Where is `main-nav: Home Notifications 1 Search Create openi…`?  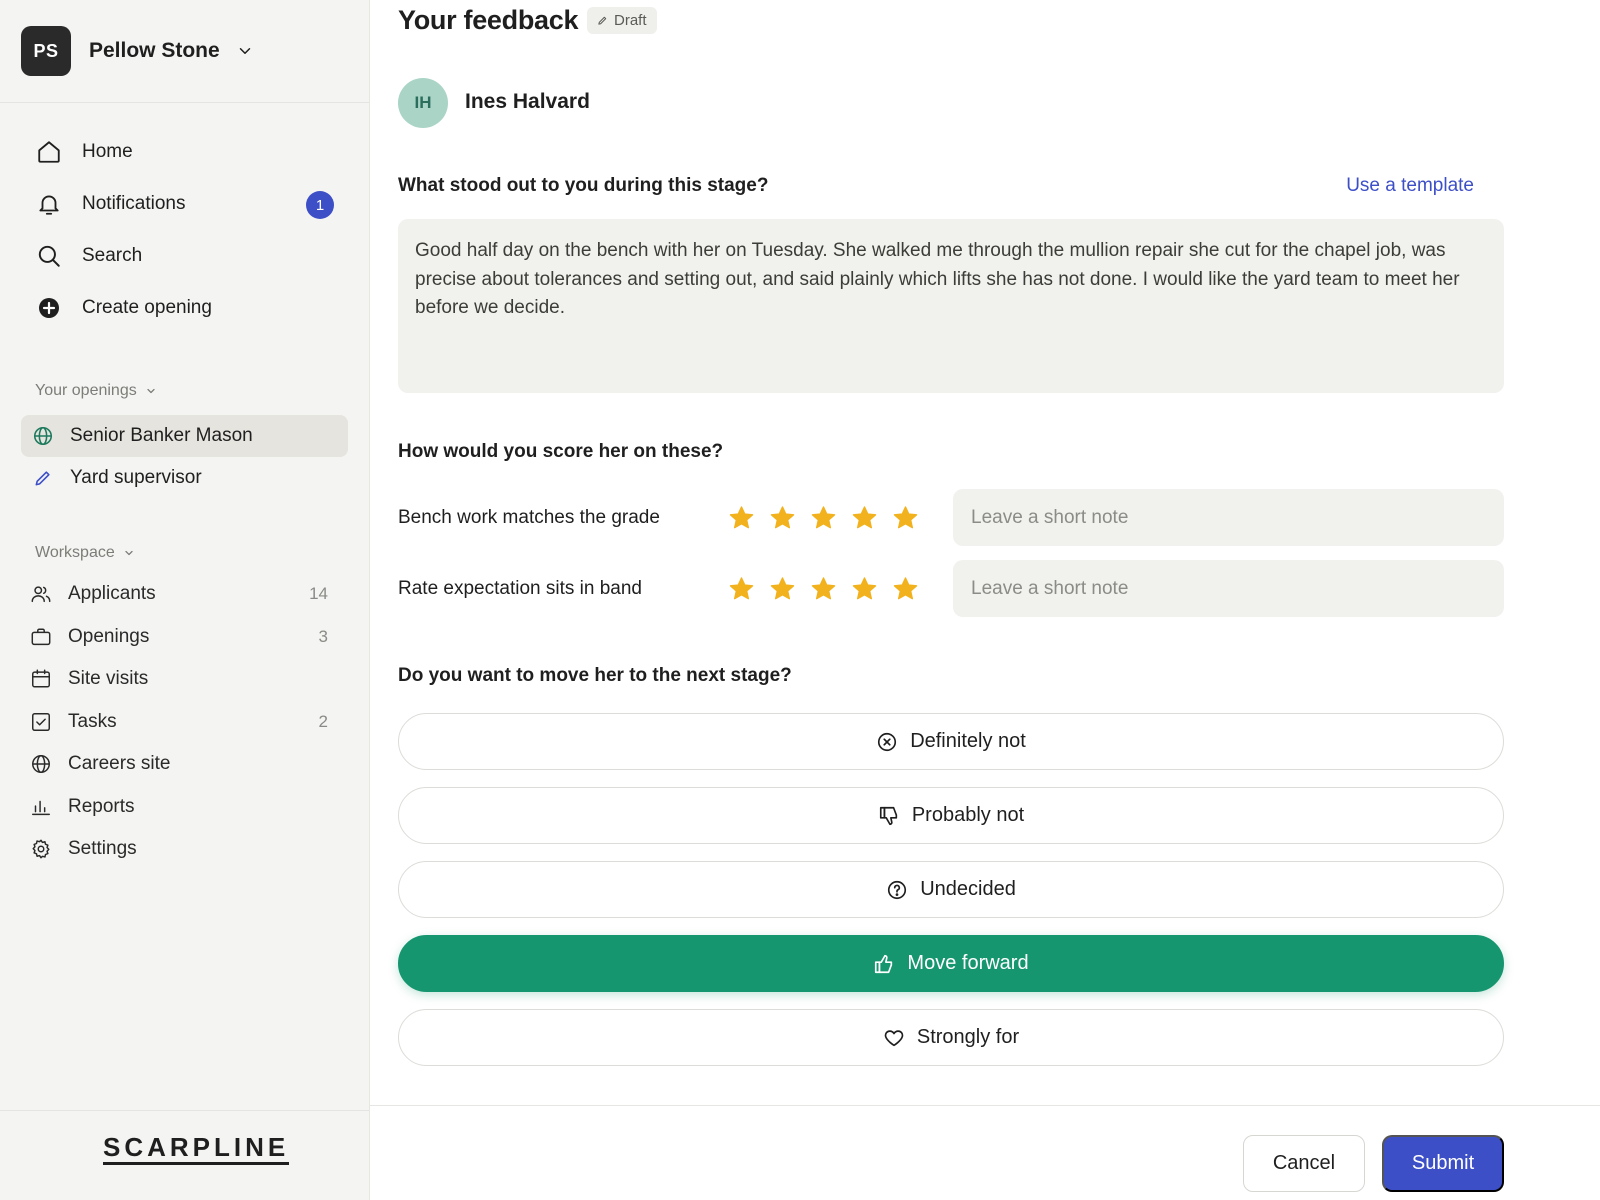 main-nav: Home Notifications 1 Search Create openi… is located at coordinates (184, 230).